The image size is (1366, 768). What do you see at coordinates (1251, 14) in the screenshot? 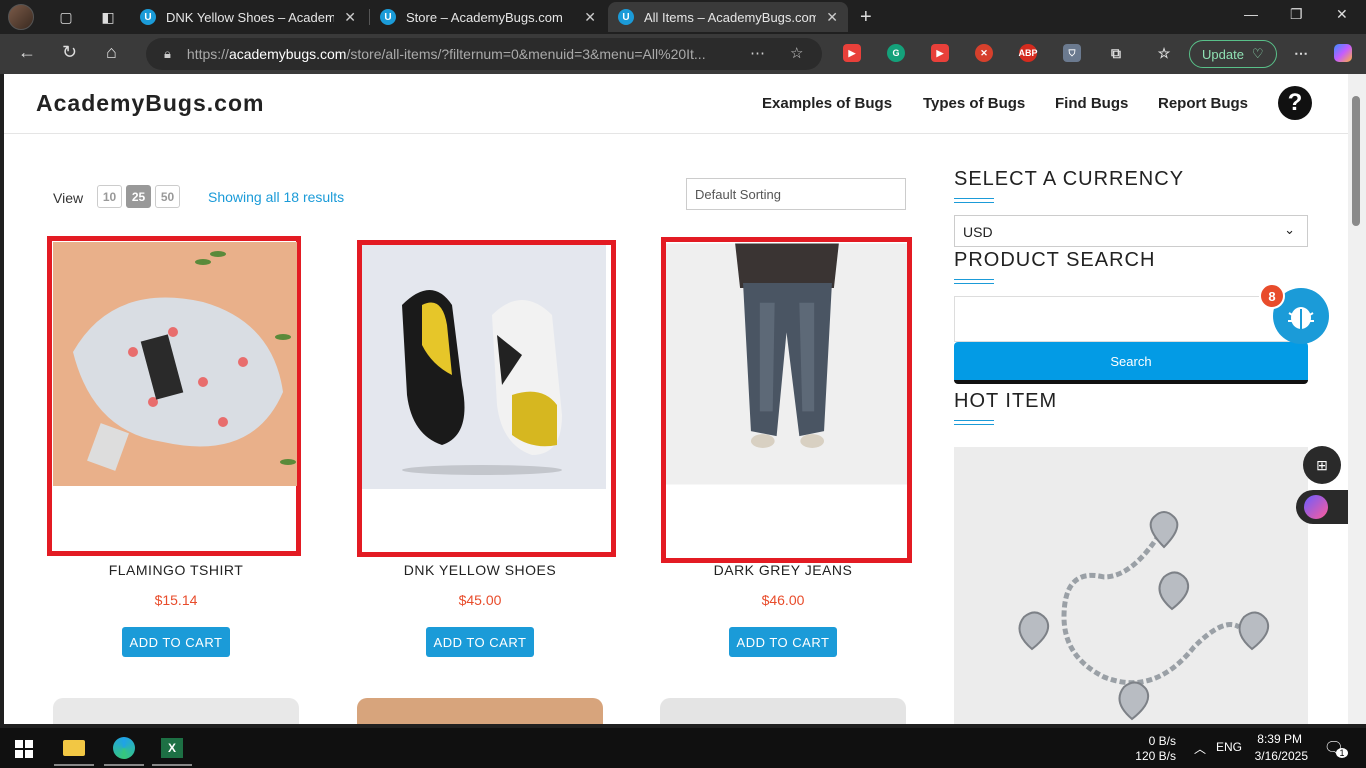
I see `minimize-icon: —` at bounding box center [1251, 14].